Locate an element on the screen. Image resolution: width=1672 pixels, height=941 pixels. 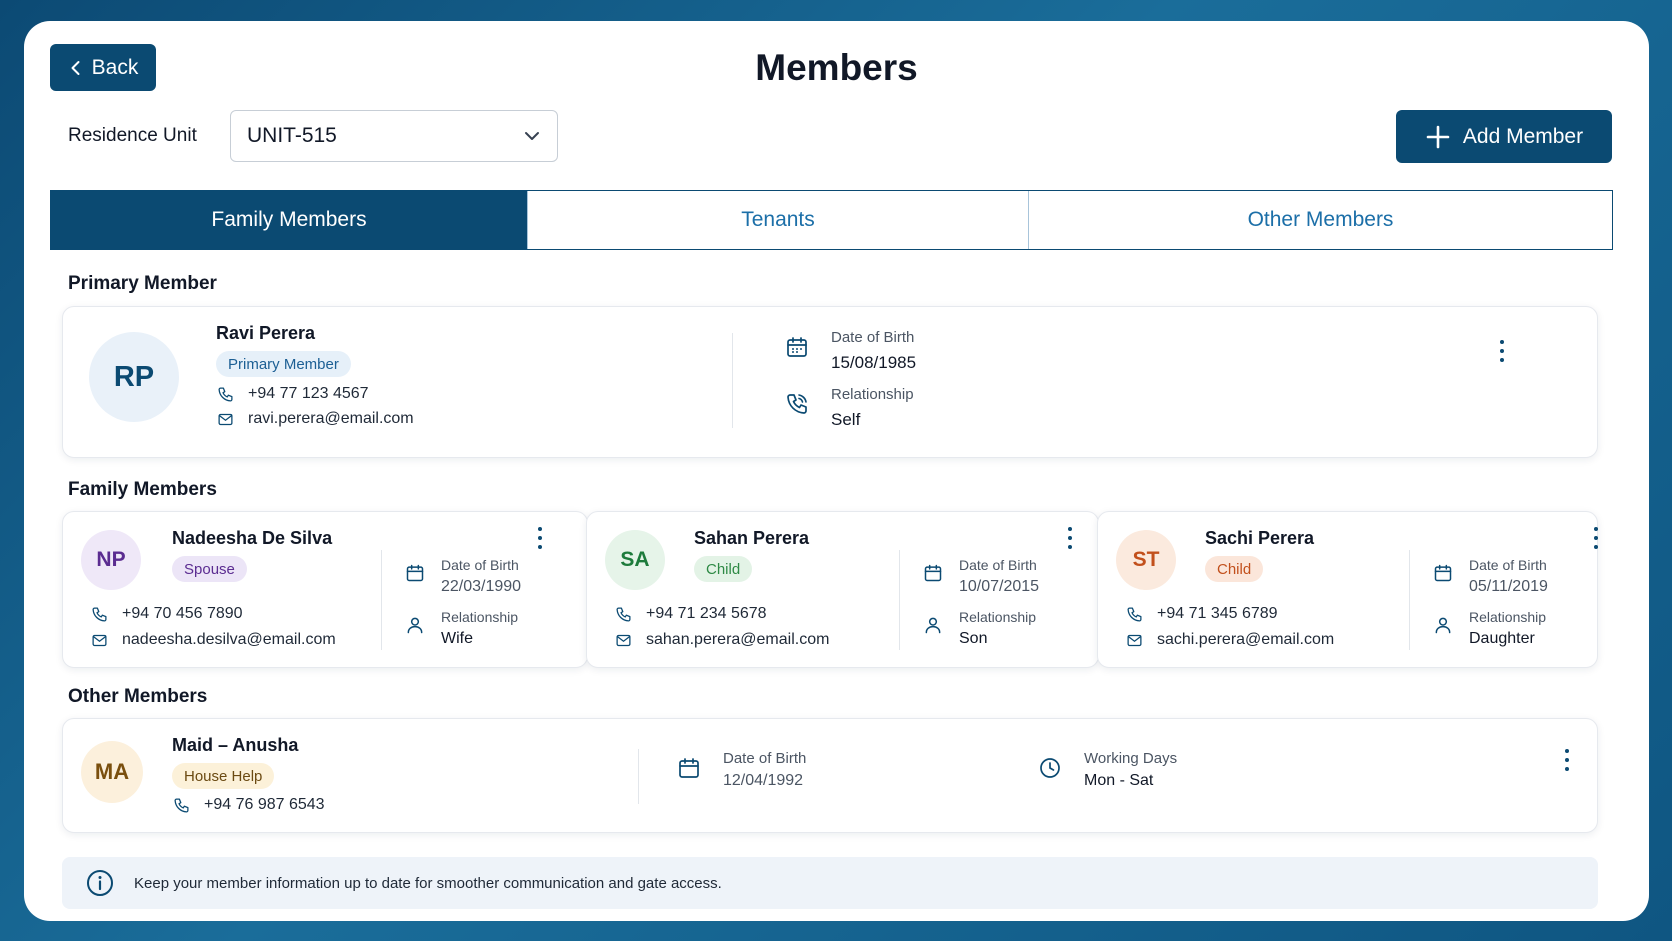
member-name: Ravi Perera is located at coordinates (266, 333).